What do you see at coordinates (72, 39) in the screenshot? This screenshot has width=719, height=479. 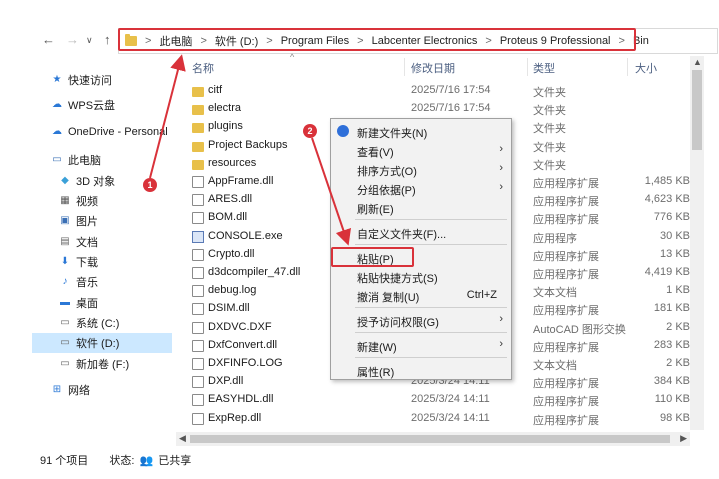 I see `forward-arrow-icon: →` at bounding box center [72, 39].